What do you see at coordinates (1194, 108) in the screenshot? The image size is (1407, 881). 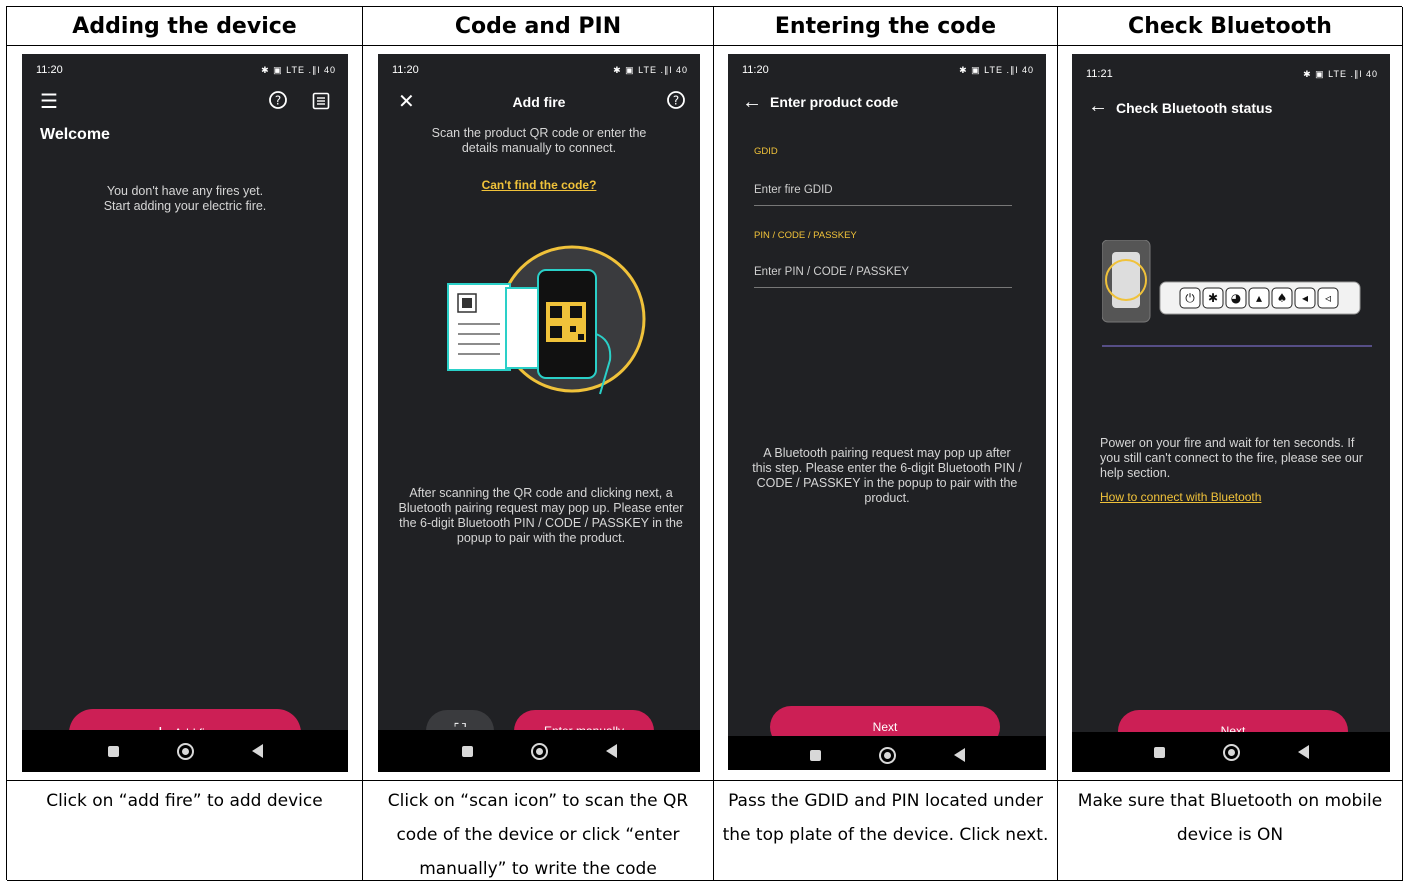 I see `page-title: Check Bluetooth status` at bounding box center [1194, 108].